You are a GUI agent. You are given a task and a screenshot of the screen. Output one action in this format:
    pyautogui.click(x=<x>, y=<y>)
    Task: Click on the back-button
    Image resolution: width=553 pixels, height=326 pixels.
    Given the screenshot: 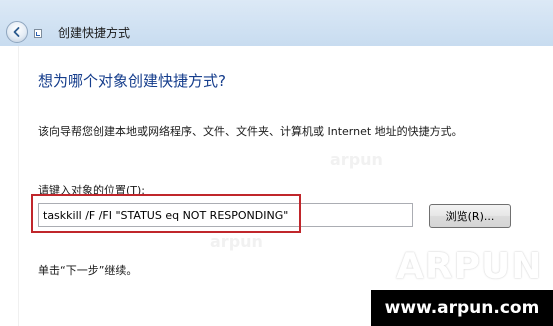 What is the action you would take?
    pyautogui.click(x=17, y=32)
    